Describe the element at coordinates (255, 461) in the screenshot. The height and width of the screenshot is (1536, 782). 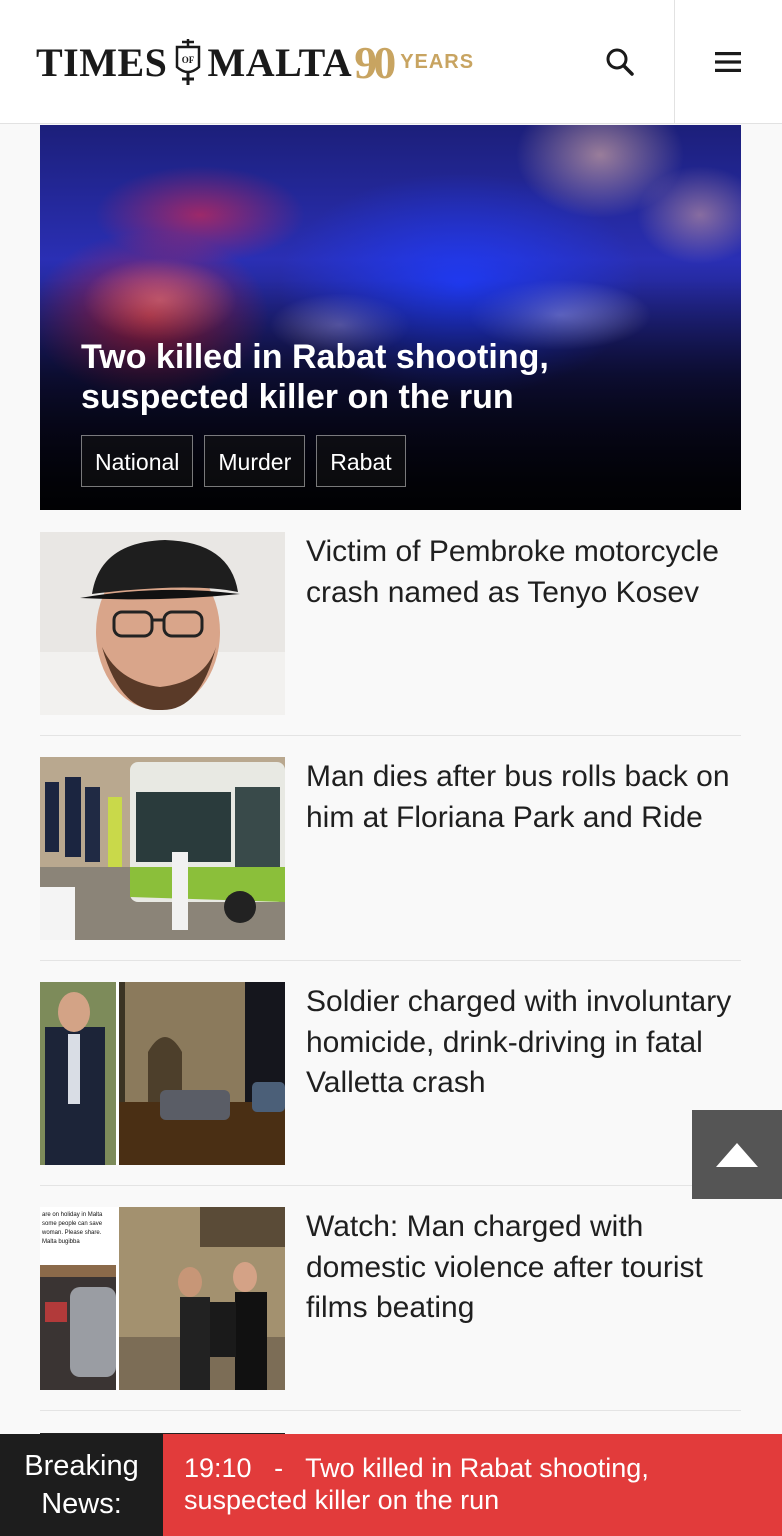
I see `tag-murder: Murder` at that location.